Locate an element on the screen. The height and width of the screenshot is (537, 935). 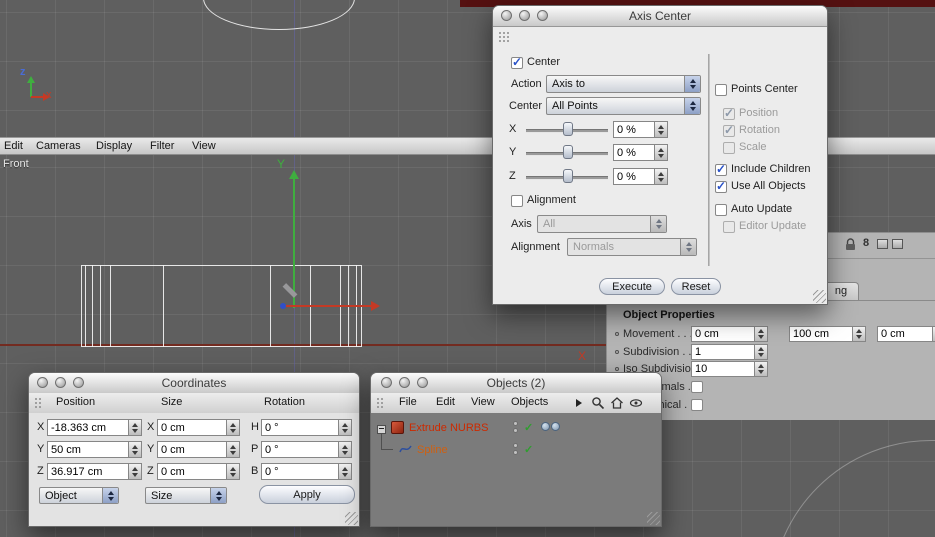
size-x-field: 0 cm is located at coordinates (192, 427).